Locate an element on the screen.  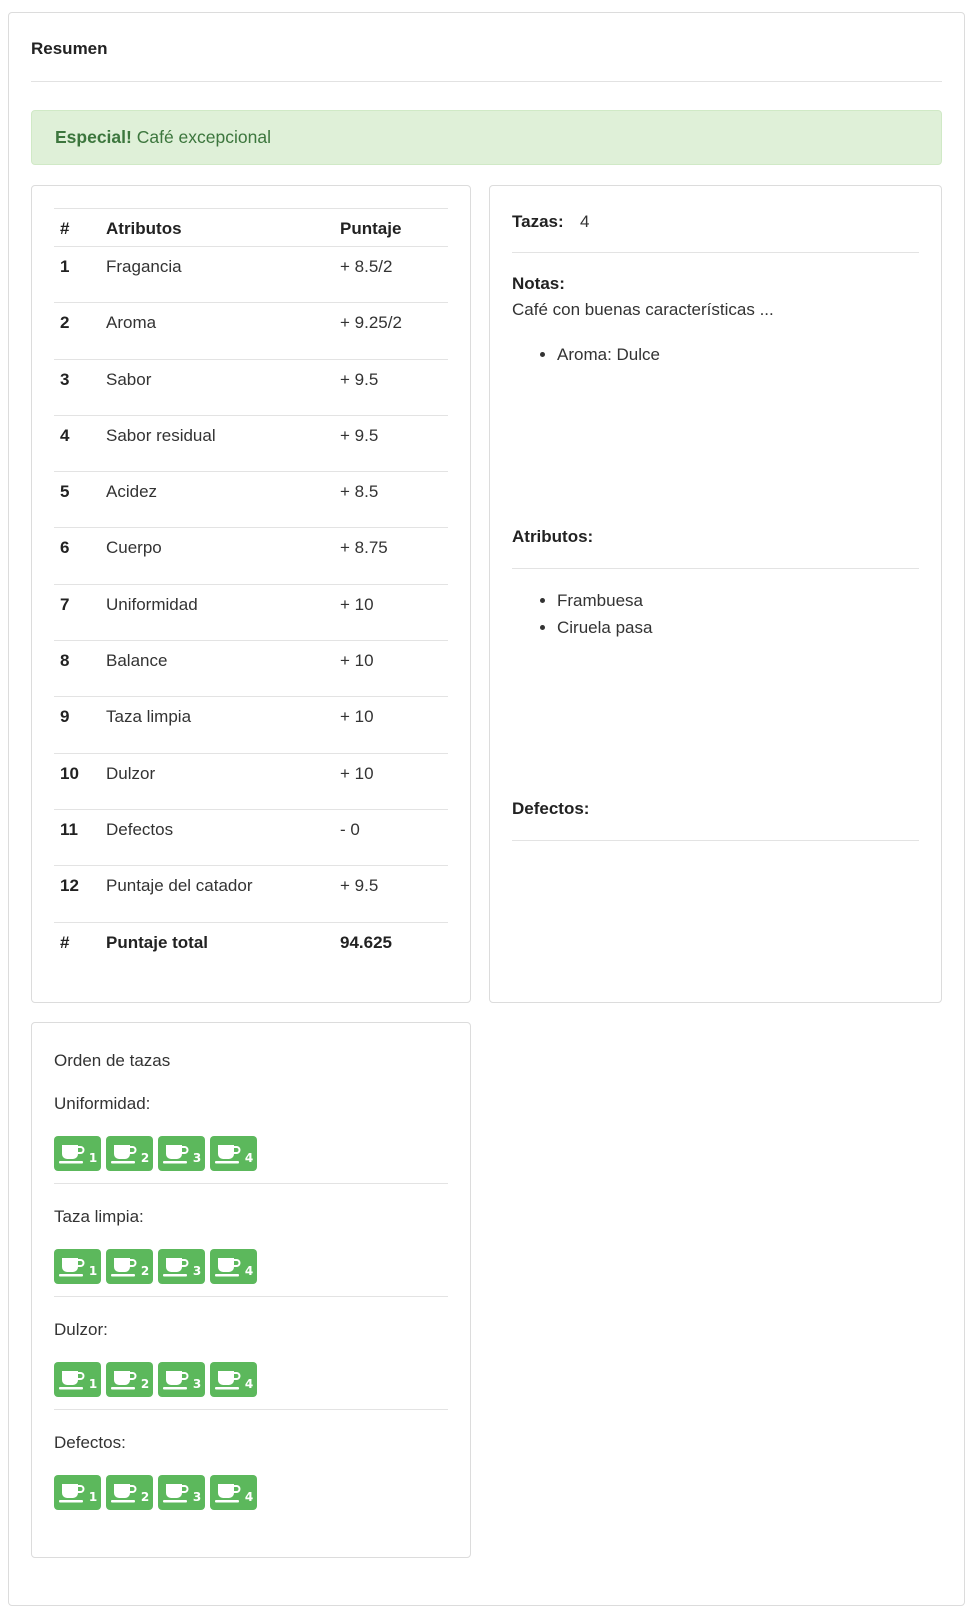
row-num: 6 is located at coordinates (65, 548).